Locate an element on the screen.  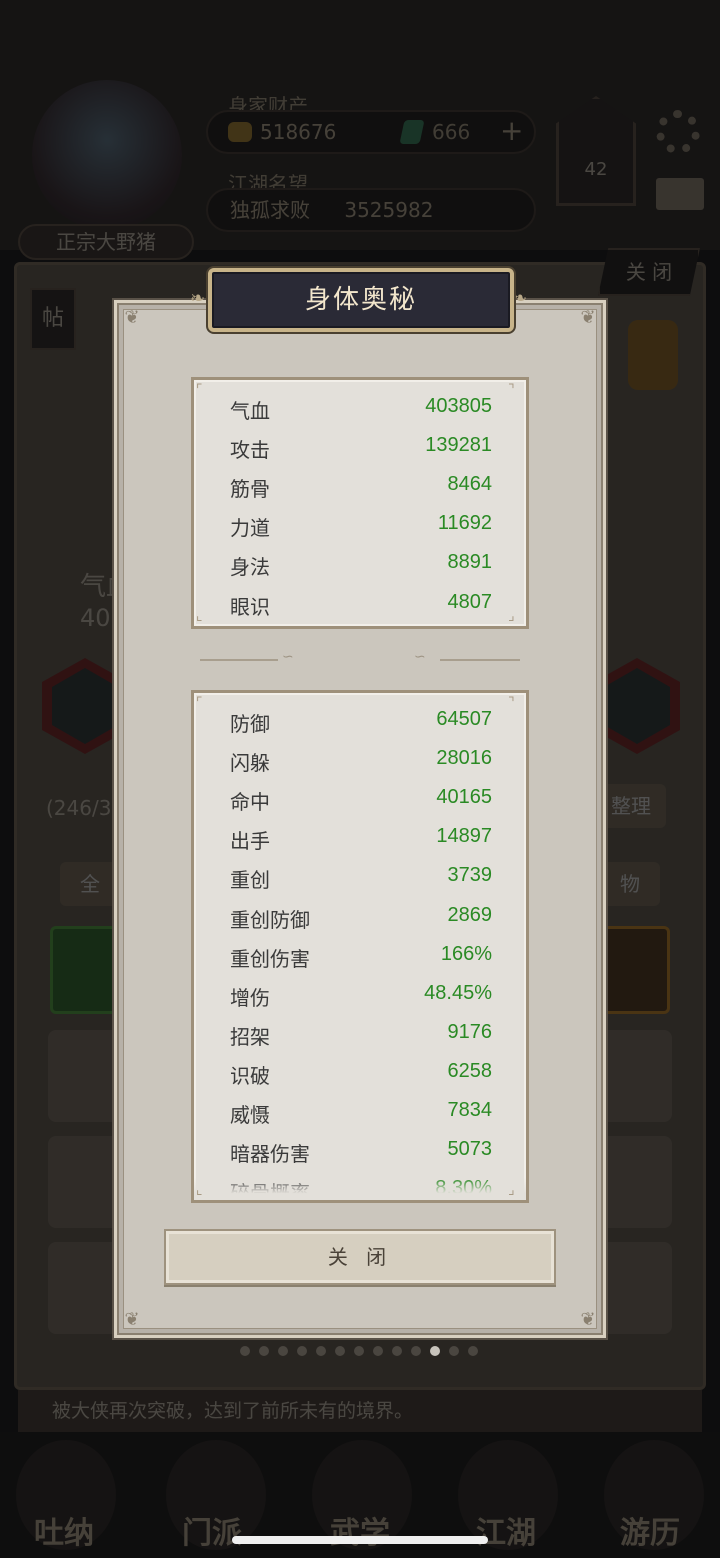
stat-label: 识破 is located at coordinates (250, 1075).